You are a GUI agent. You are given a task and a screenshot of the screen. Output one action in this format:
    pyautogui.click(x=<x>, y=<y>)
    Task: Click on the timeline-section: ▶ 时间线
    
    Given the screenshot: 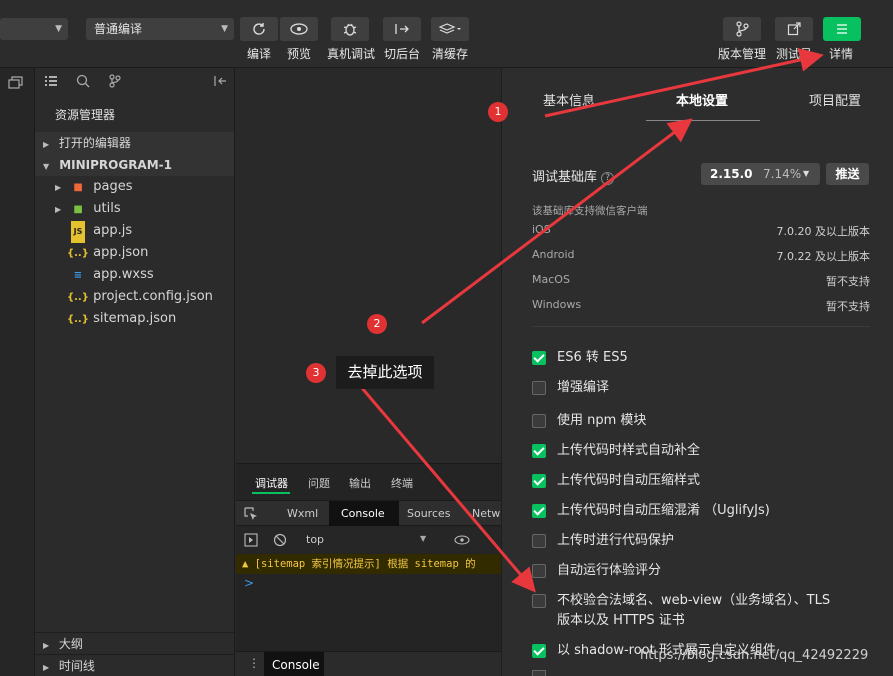 What is the action you would take?
    pyautogui.click(x=134, y=665)
    